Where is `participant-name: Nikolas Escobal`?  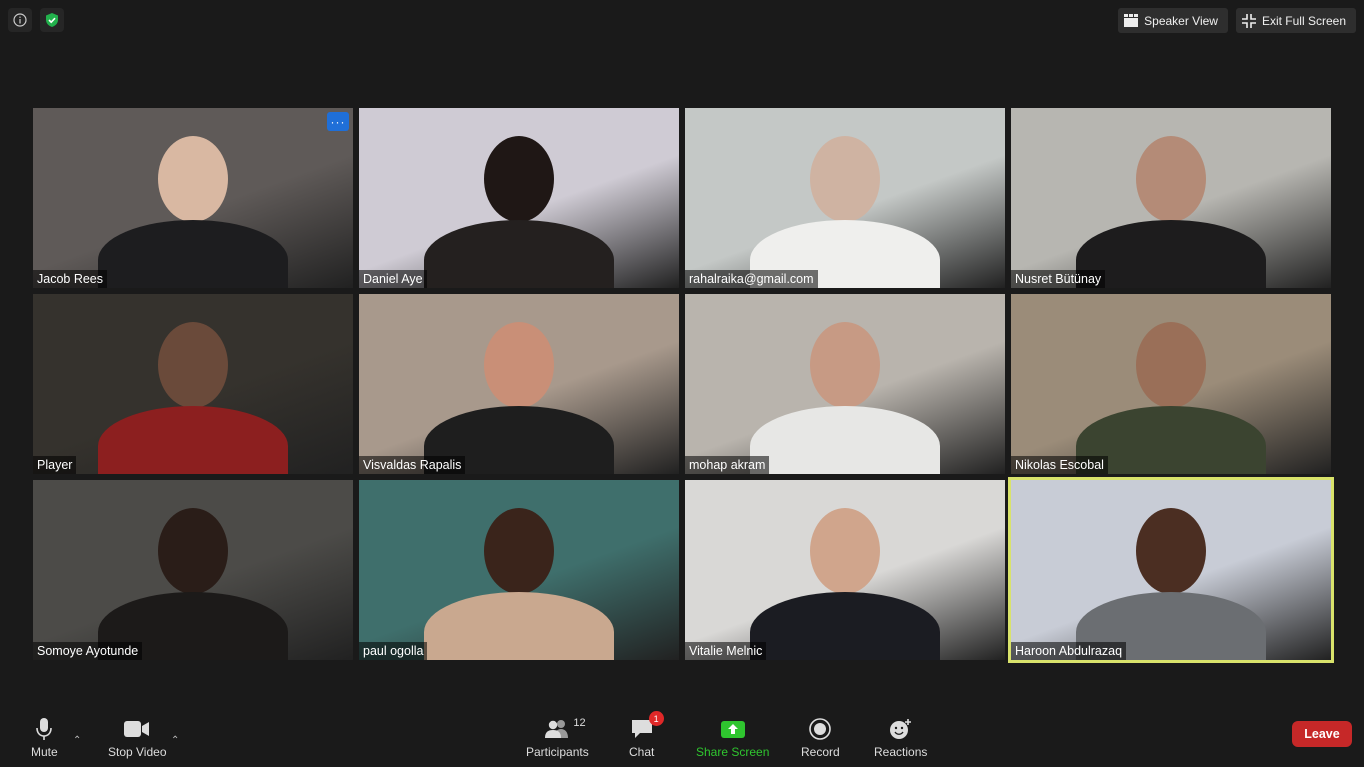
participant-name: Nikolas Escobal is located at coordinates (1059, 465).